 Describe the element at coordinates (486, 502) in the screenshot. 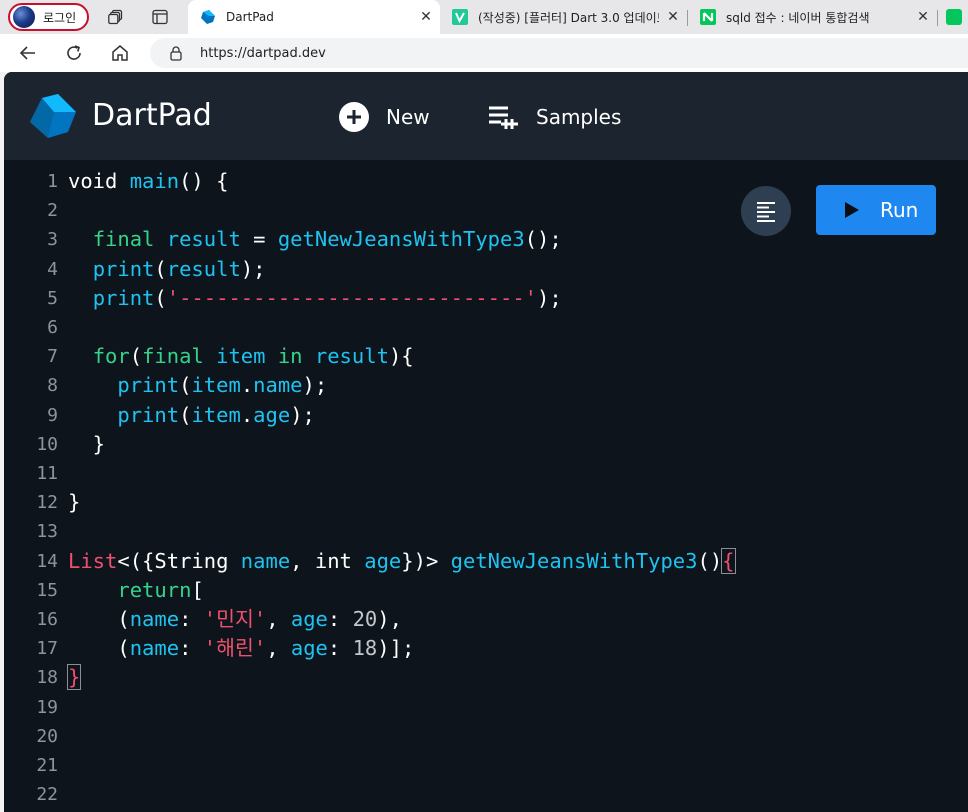

I see `code-line: 12}` at that location.